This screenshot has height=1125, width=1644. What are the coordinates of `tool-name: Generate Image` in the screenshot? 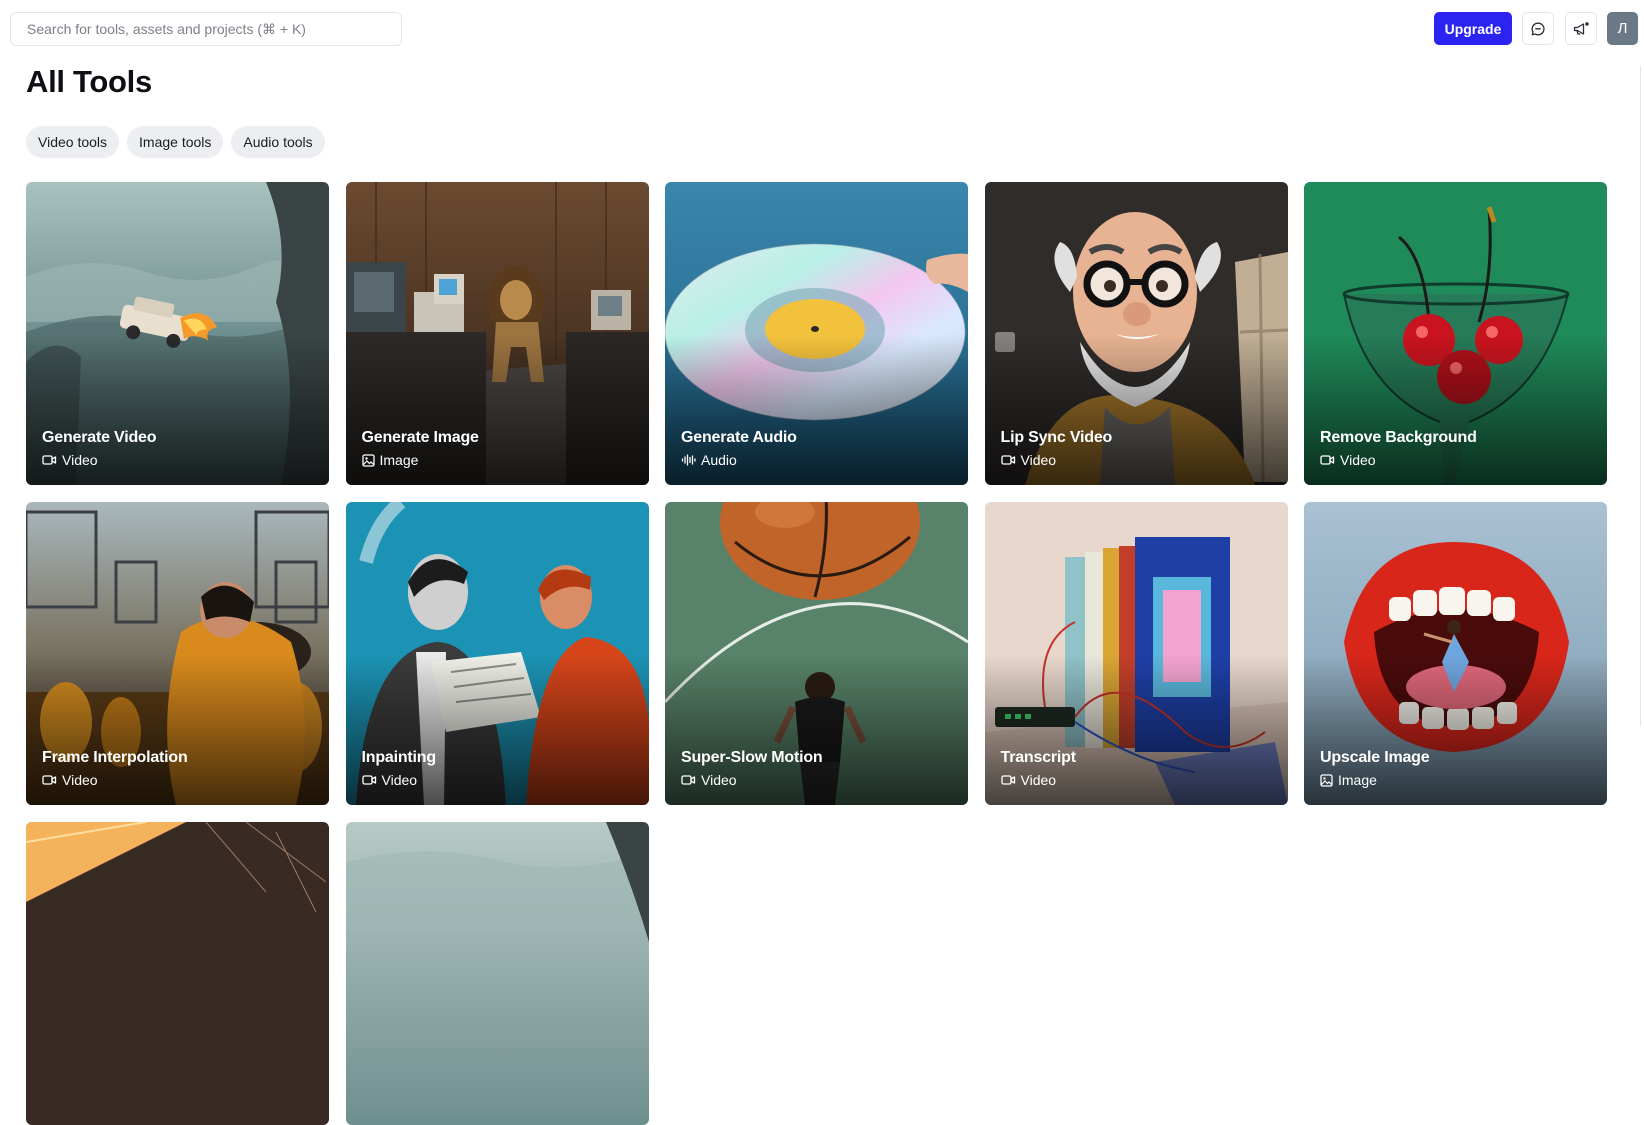 It's located at (420, 437).